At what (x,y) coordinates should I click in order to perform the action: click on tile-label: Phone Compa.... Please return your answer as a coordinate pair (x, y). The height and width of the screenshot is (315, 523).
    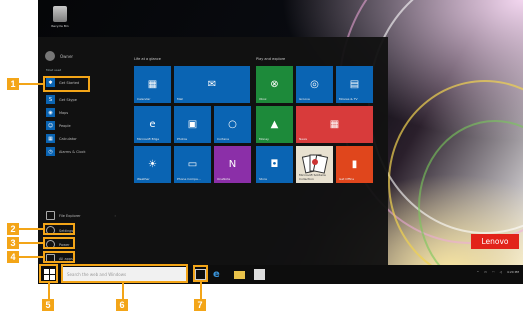
    Looking at the image, I should click on (189, 179).